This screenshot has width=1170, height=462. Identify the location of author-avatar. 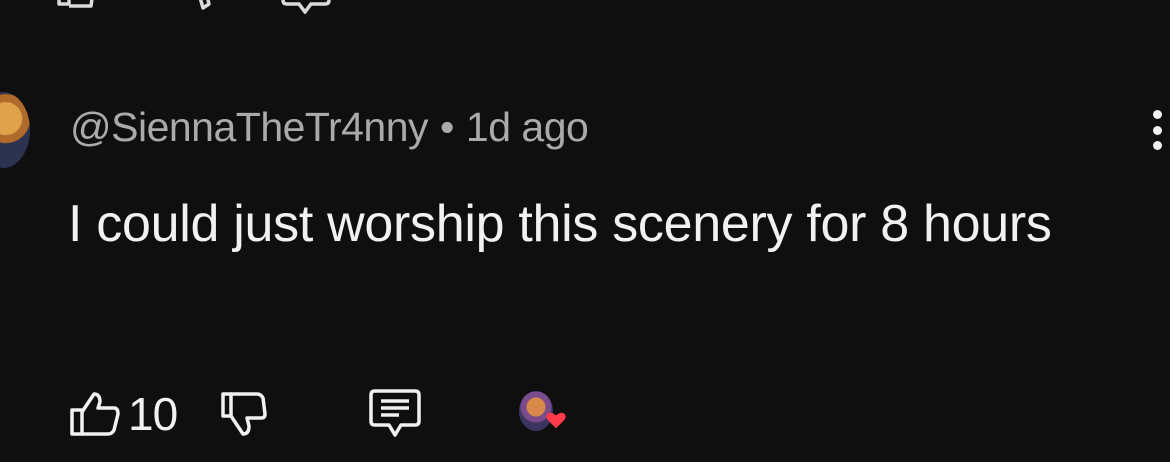
(15, 130).